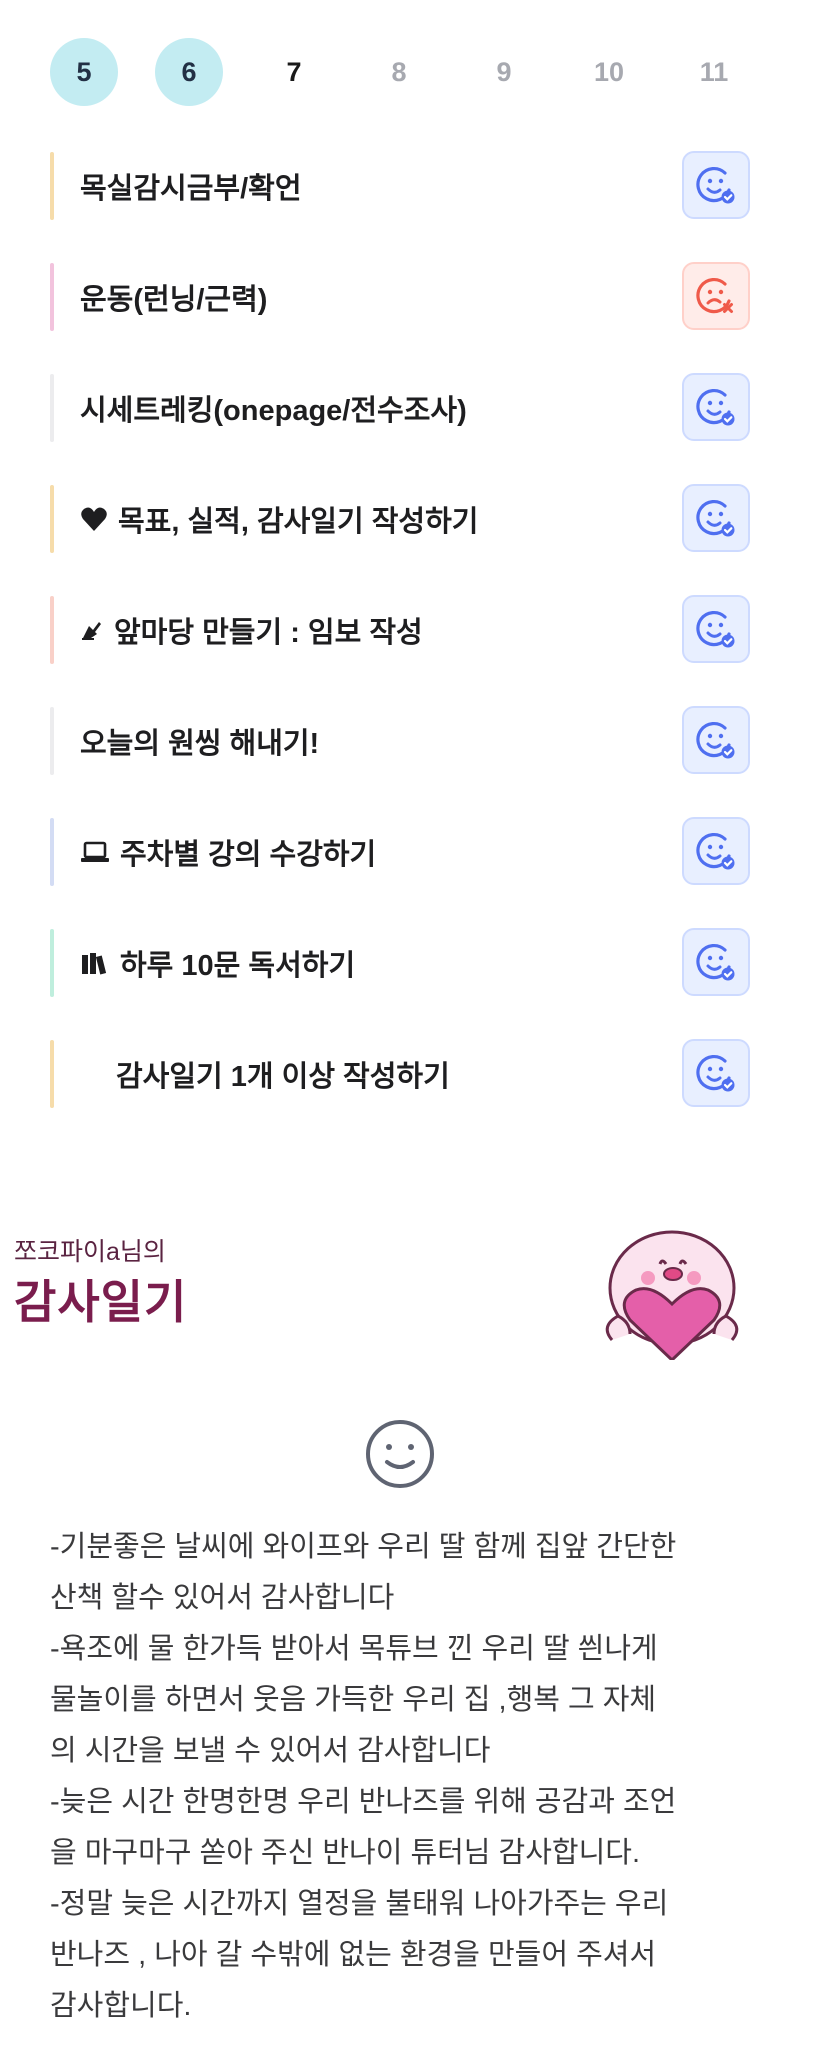 This screenshot has height=2066, width=827. What do you see at coordinates (400, 297) in the screenshot?
I see `habit-row: 운동(런닝/근력)` at bounding box center [400, 297].